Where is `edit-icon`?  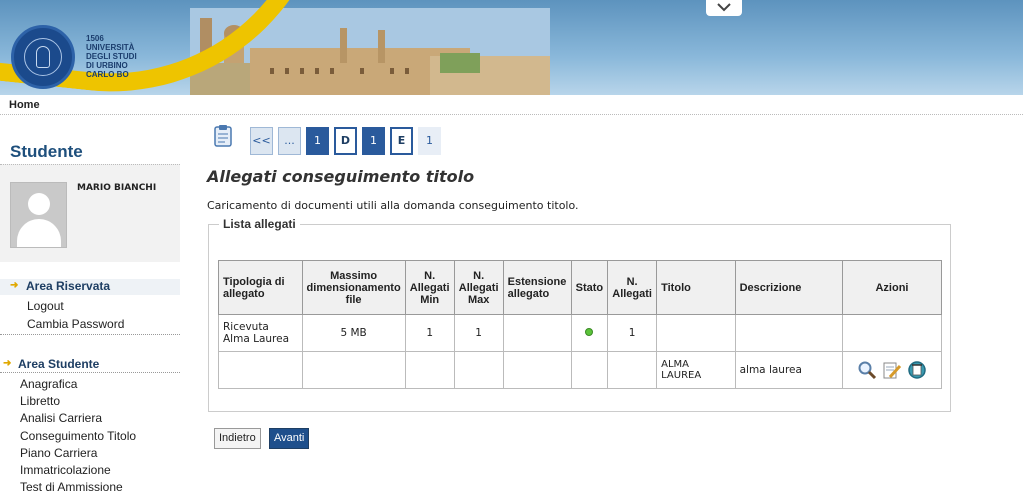
edit-icon is located at coordinates (892, 370).